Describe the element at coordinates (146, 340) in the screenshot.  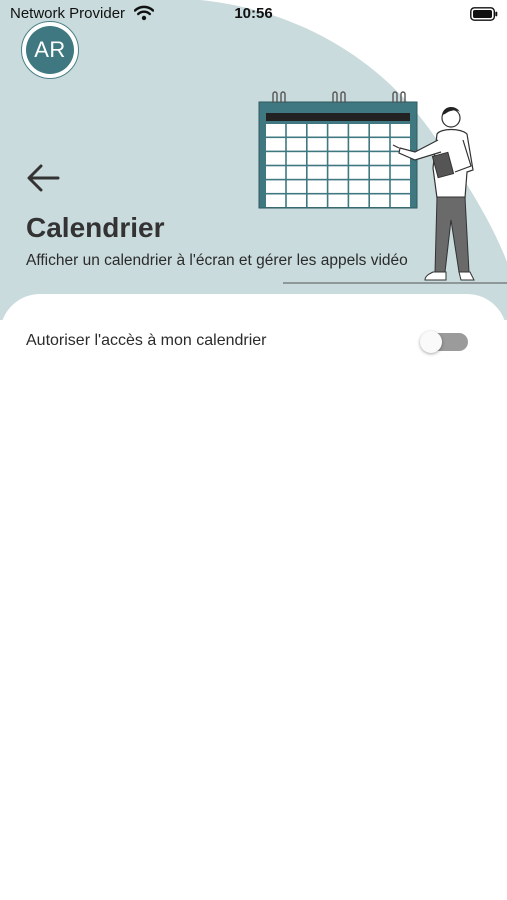
I see `setting-label: Autoriser l'accès à mon calendrier` at that location.